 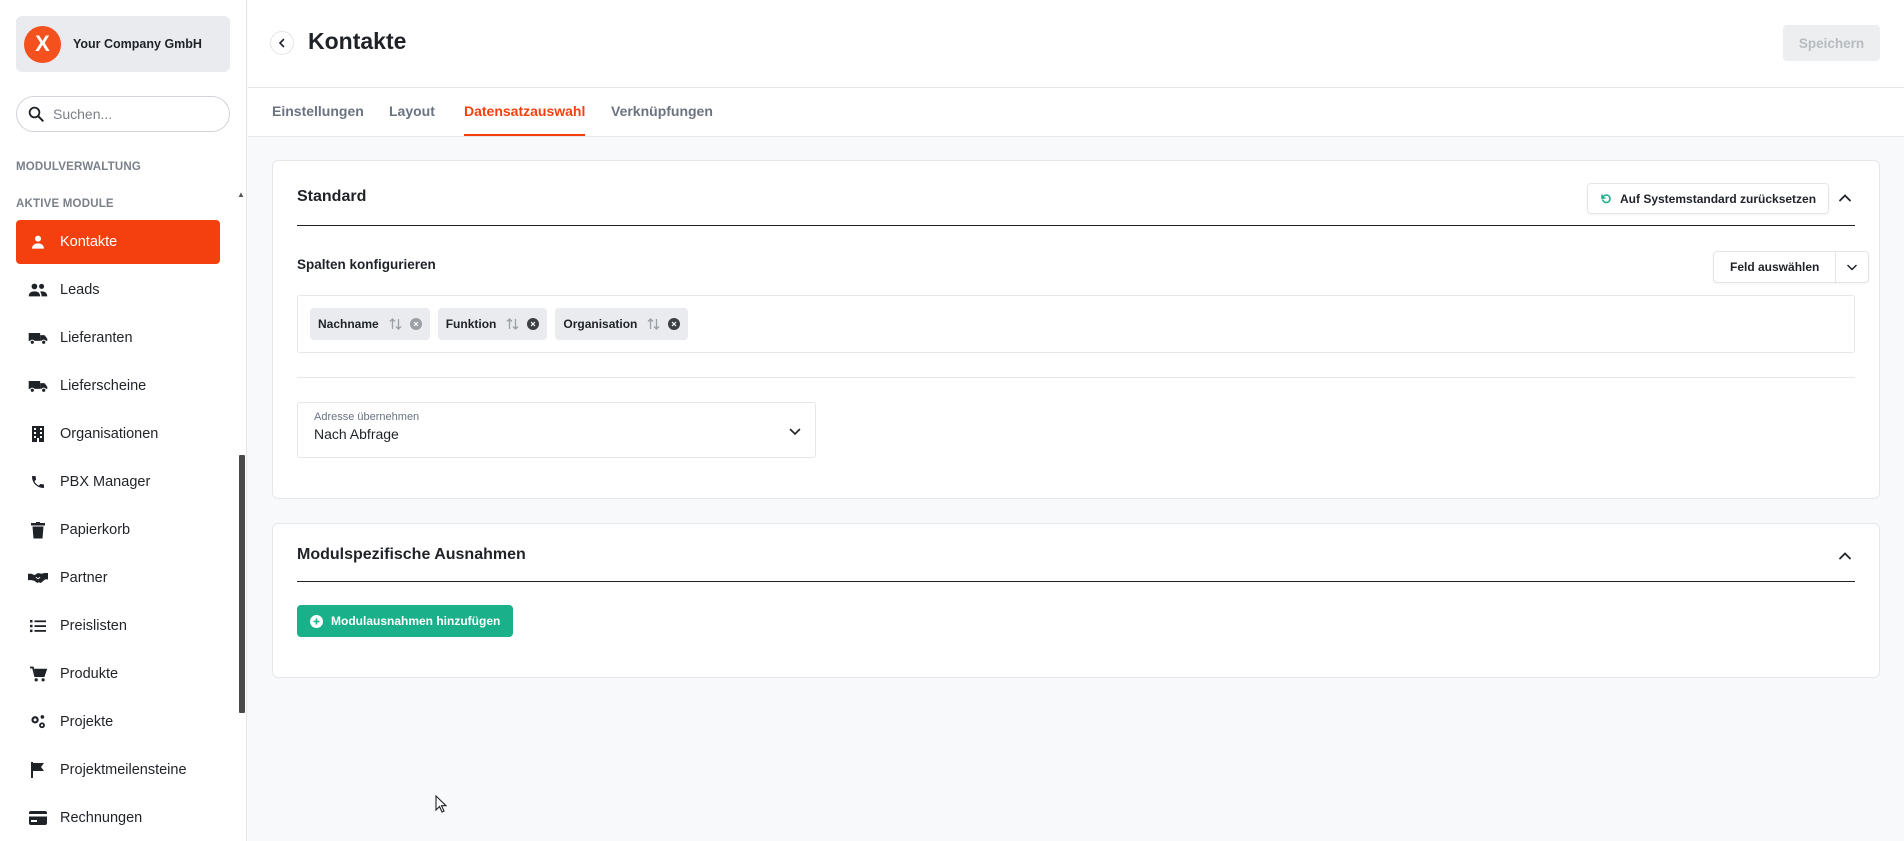 What do you see at coordinates (1076, 324) in the screenshot?
I see `selected-columns-box: Nachname Funktion Organisation` at bounding box center [1076, 324].